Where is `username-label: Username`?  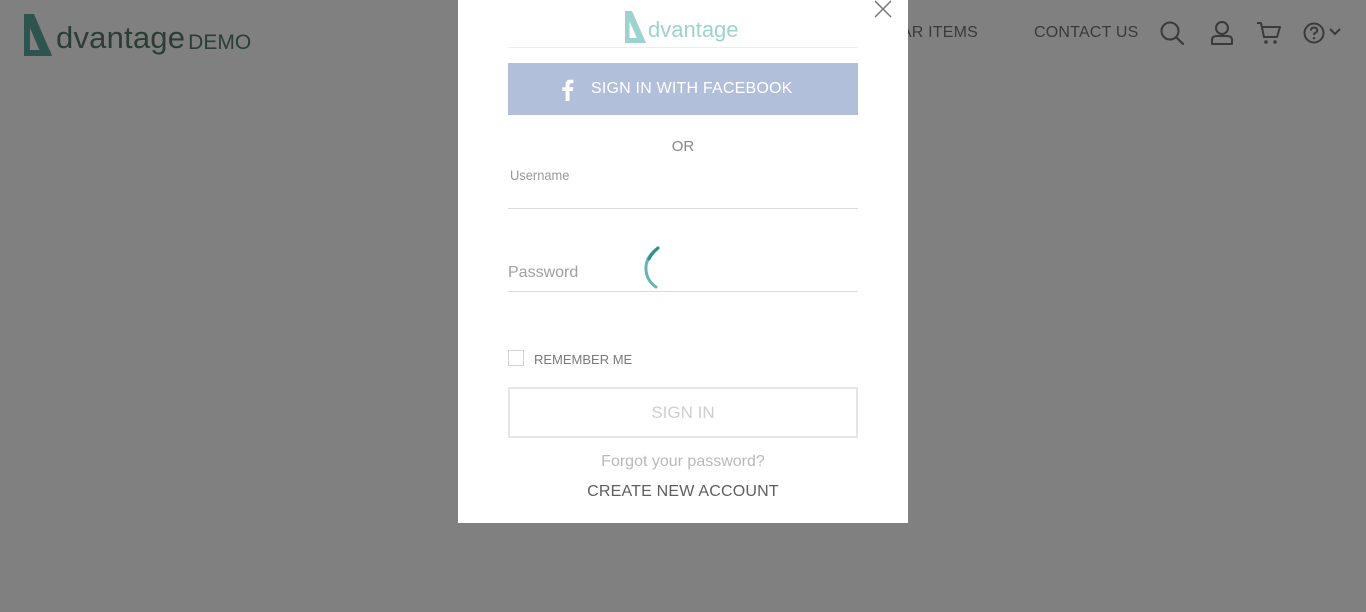 username-label: Username is located at coordinates (540, 175).